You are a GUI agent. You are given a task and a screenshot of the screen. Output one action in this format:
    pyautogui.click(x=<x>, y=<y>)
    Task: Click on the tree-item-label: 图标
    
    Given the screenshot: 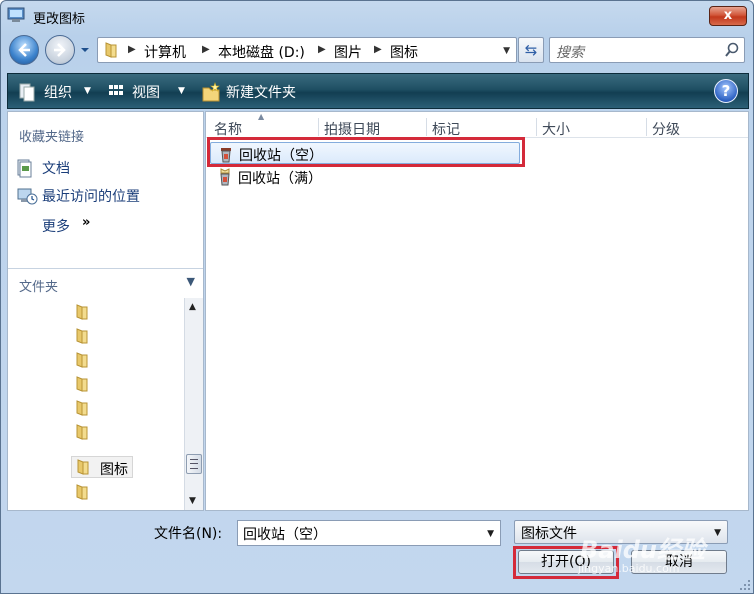 What is the action you would take?
    pyautogui.click(x=114, y=470)
    